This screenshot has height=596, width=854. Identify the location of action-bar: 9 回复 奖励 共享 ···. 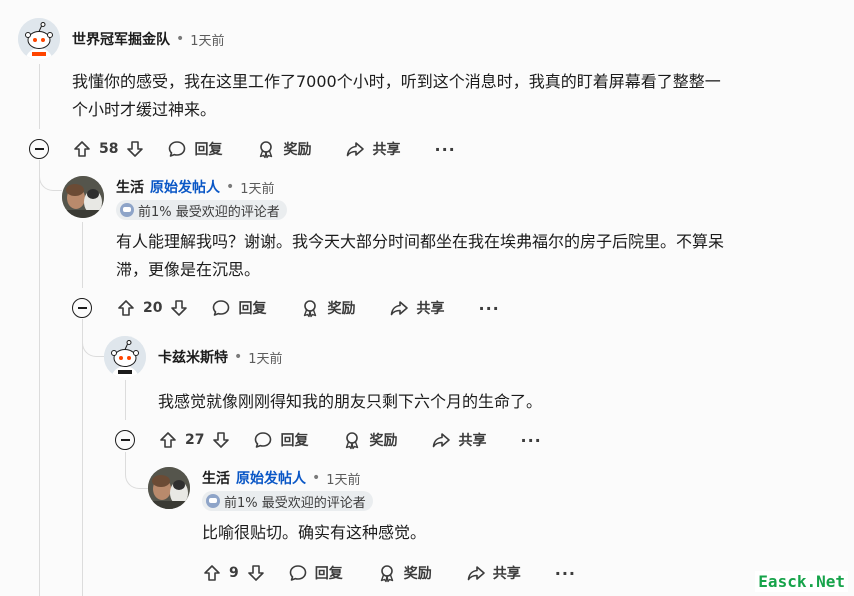
(389, 573).